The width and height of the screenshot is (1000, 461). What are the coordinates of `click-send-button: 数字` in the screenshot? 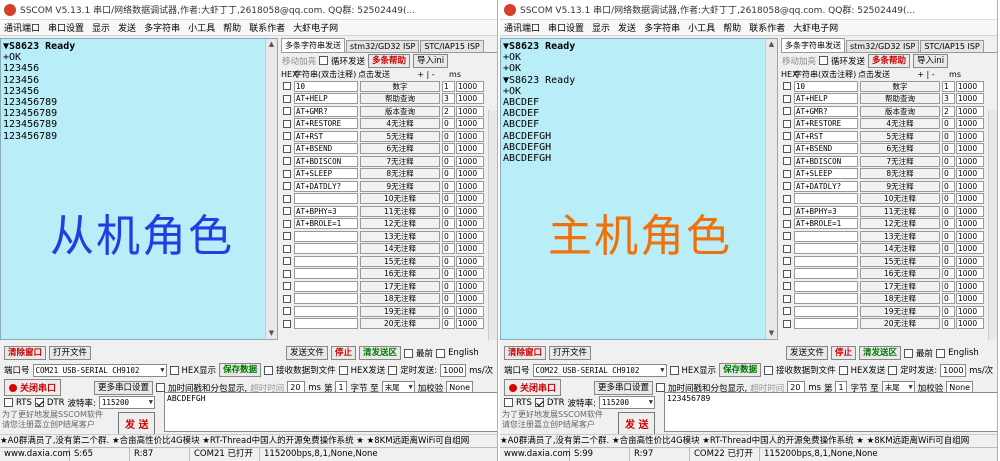 It's located at (400, 86).